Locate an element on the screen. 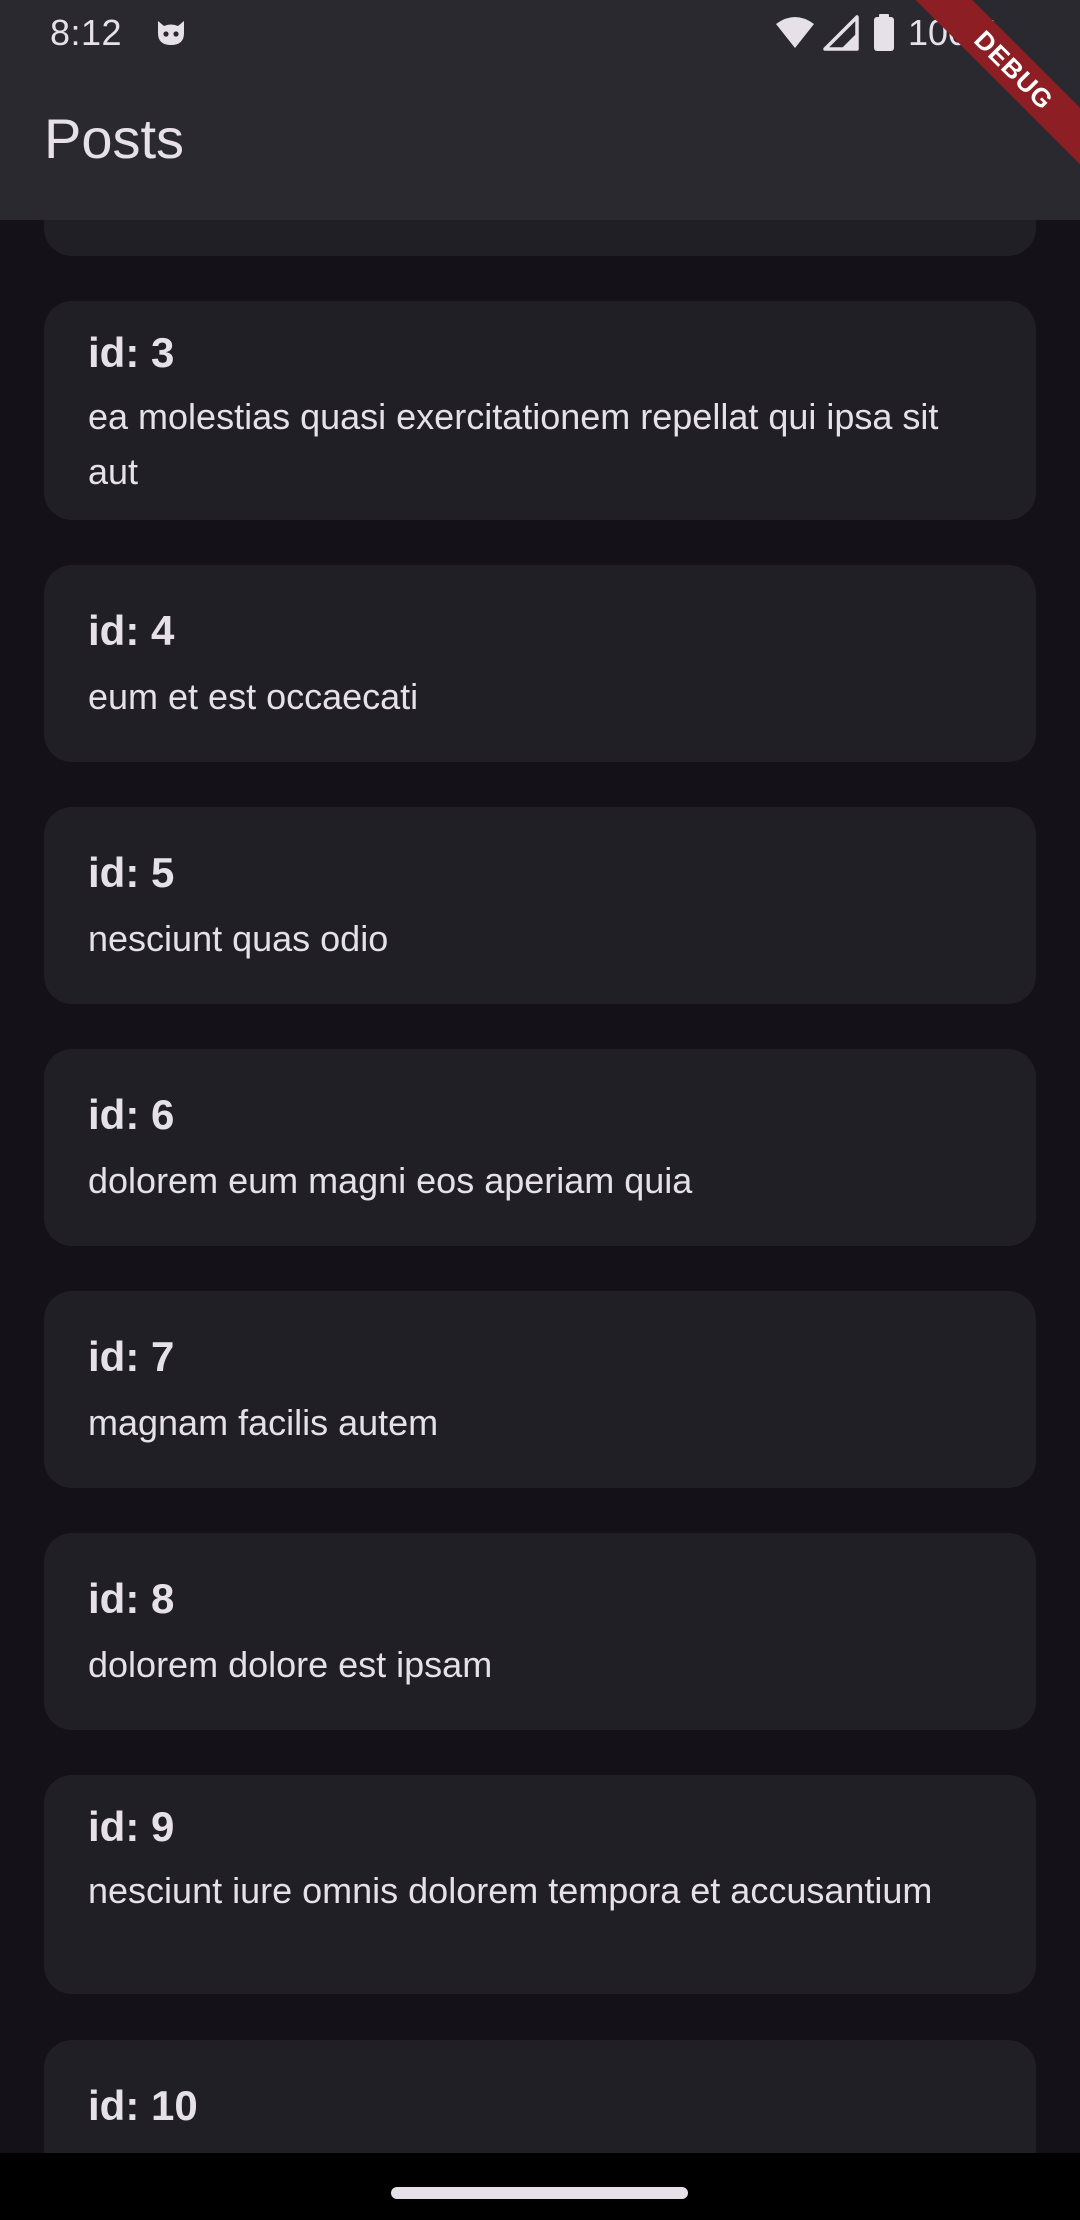 This screenshot has height=2220, width=1080. home-gesture-handle is located at coordinates (539, 2193).